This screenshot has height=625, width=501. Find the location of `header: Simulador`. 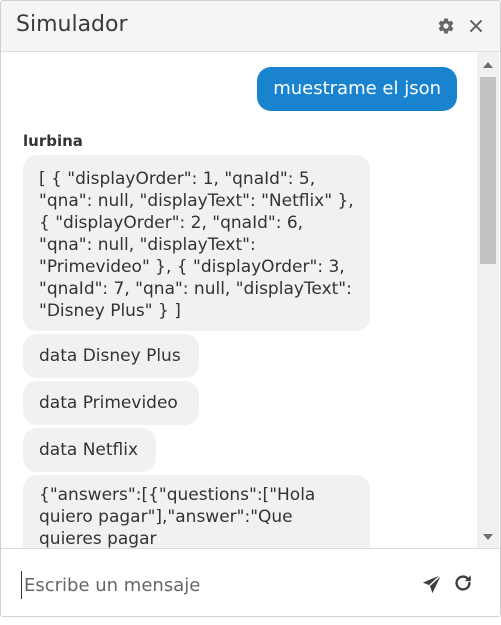

header: Simulador is located at coordinates (250, 26).